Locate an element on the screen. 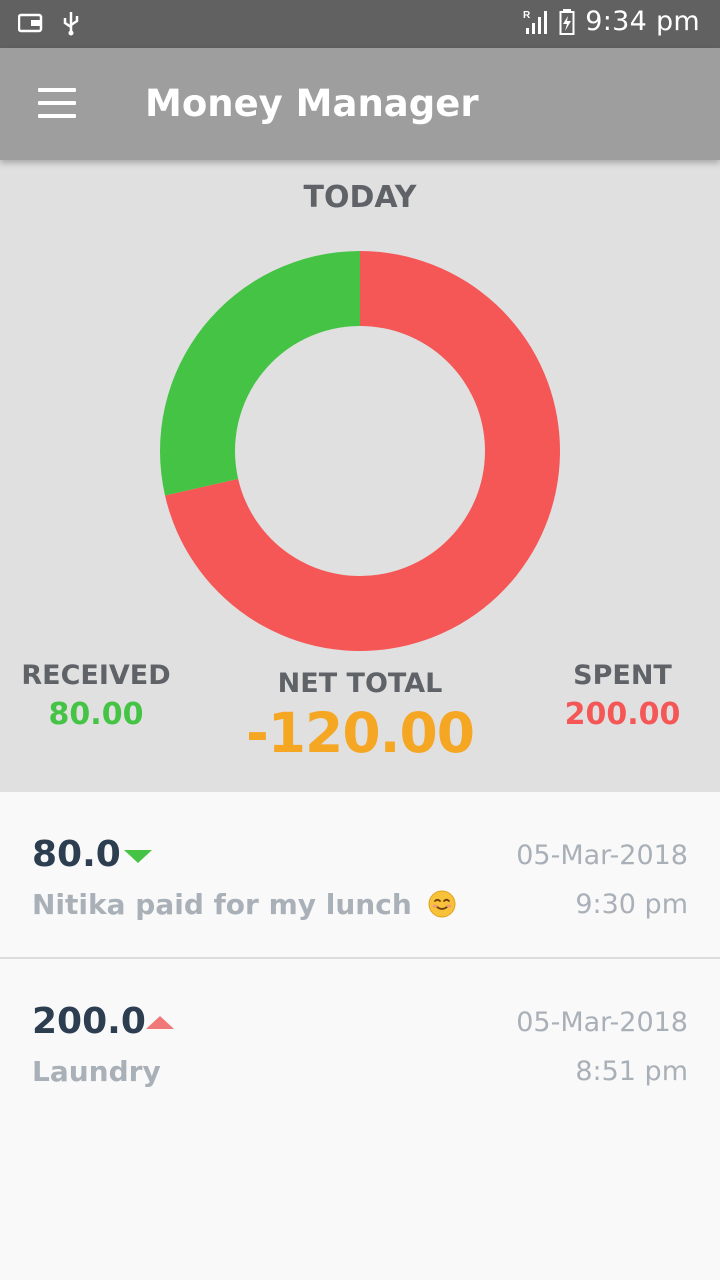 The height and width of the screenshot is (1280, 720). spent-value: 200.00 is located at coordinates (622, 714).